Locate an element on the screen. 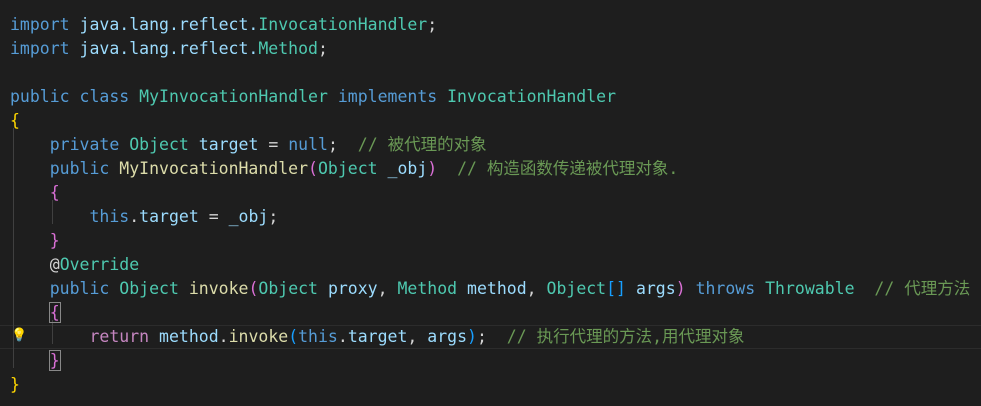 The width and height of the screenshot is (981, 406). token: class is located at coordinates (104, 96).